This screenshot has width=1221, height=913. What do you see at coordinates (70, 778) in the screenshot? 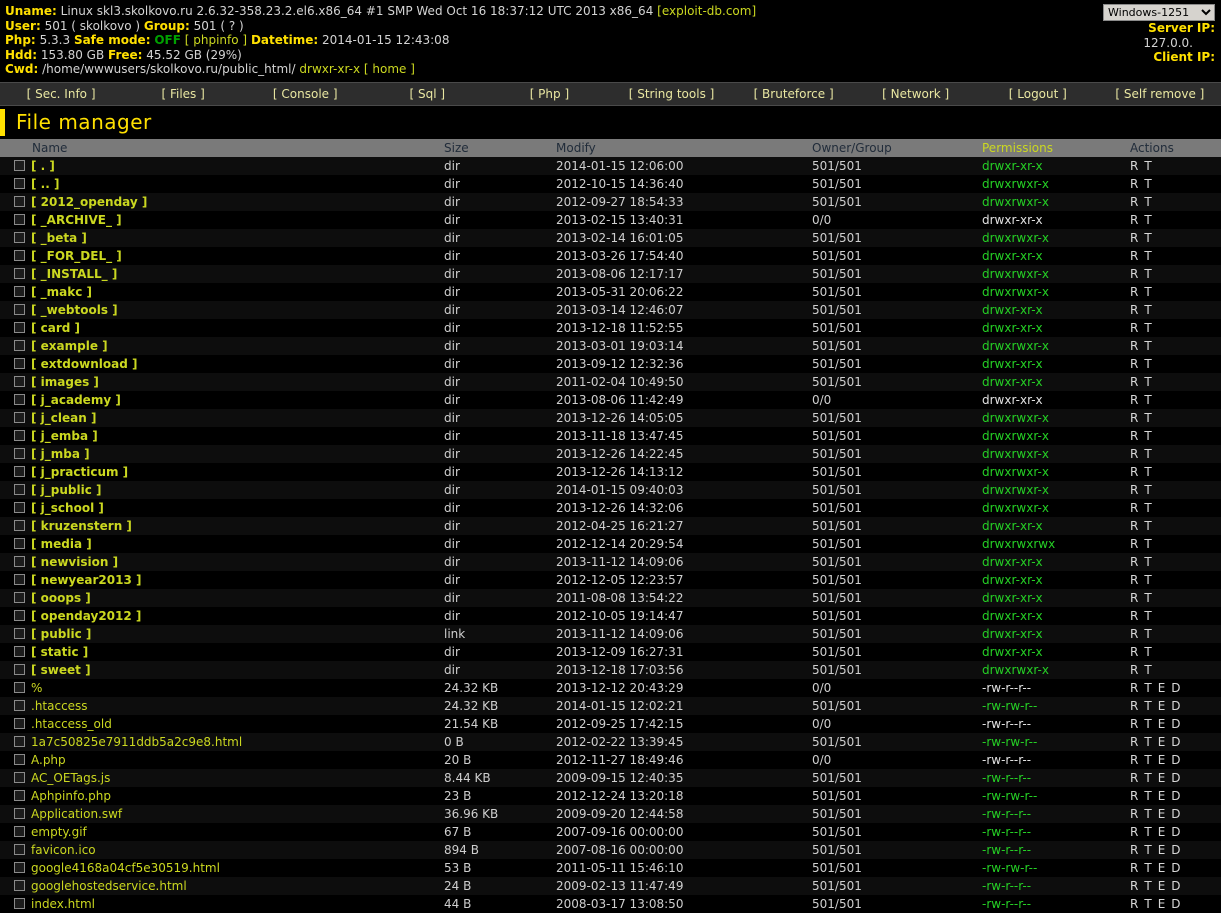
I see `file-link: AC_OETags.js` at bounding box center [70, 778].